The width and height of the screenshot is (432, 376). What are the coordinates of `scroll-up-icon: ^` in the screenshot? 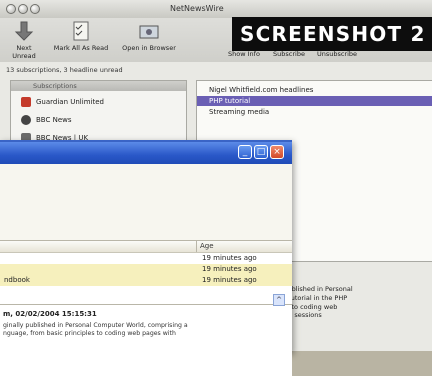 It's located at (279, 300).